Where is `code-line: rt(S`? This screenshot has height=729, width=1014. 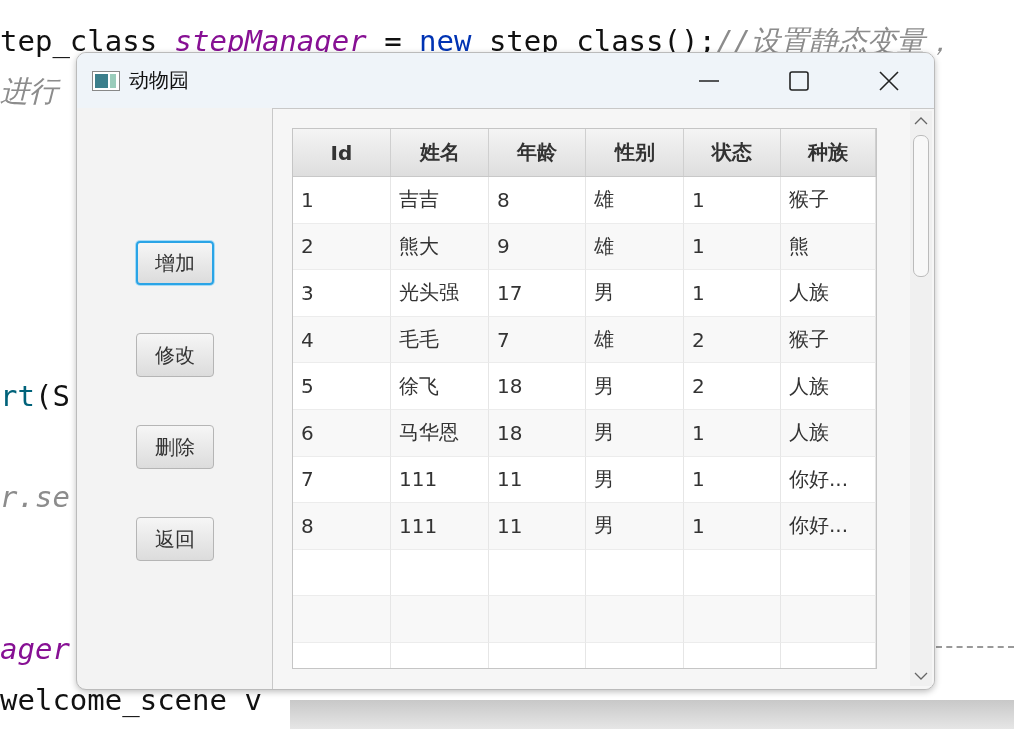 code-line: rt(S is located at coordinates (35, 396).